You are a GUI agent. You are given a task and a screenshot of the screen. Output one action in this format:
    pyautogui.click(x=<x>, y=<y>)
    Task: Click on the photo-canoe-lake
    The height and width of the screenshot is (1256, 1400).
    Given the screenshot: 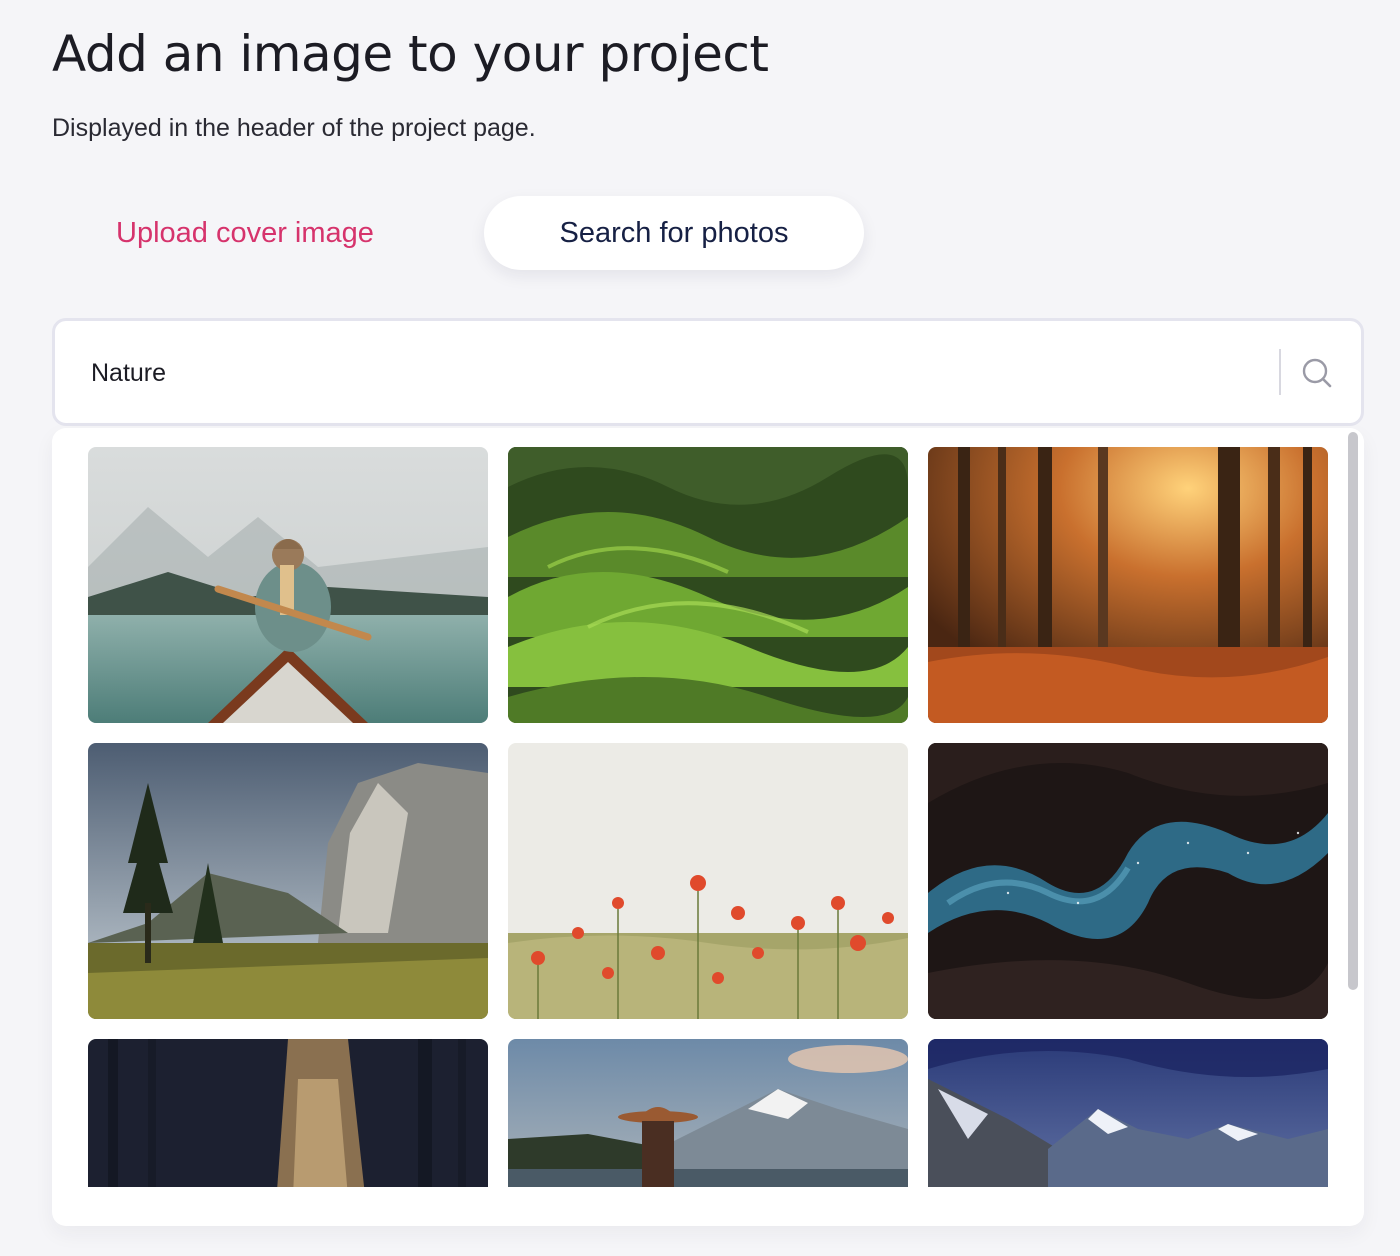 What is the action you would take?
    pyautogui.click(x=288, y=585)
    